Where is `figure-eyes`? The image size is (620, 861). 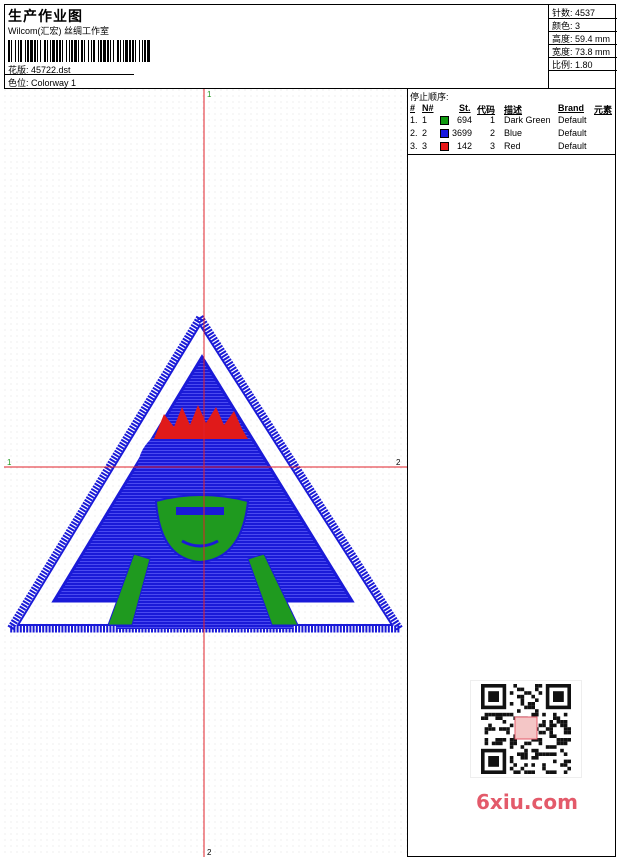
figure-eyes is located at coordinates (200, 511).